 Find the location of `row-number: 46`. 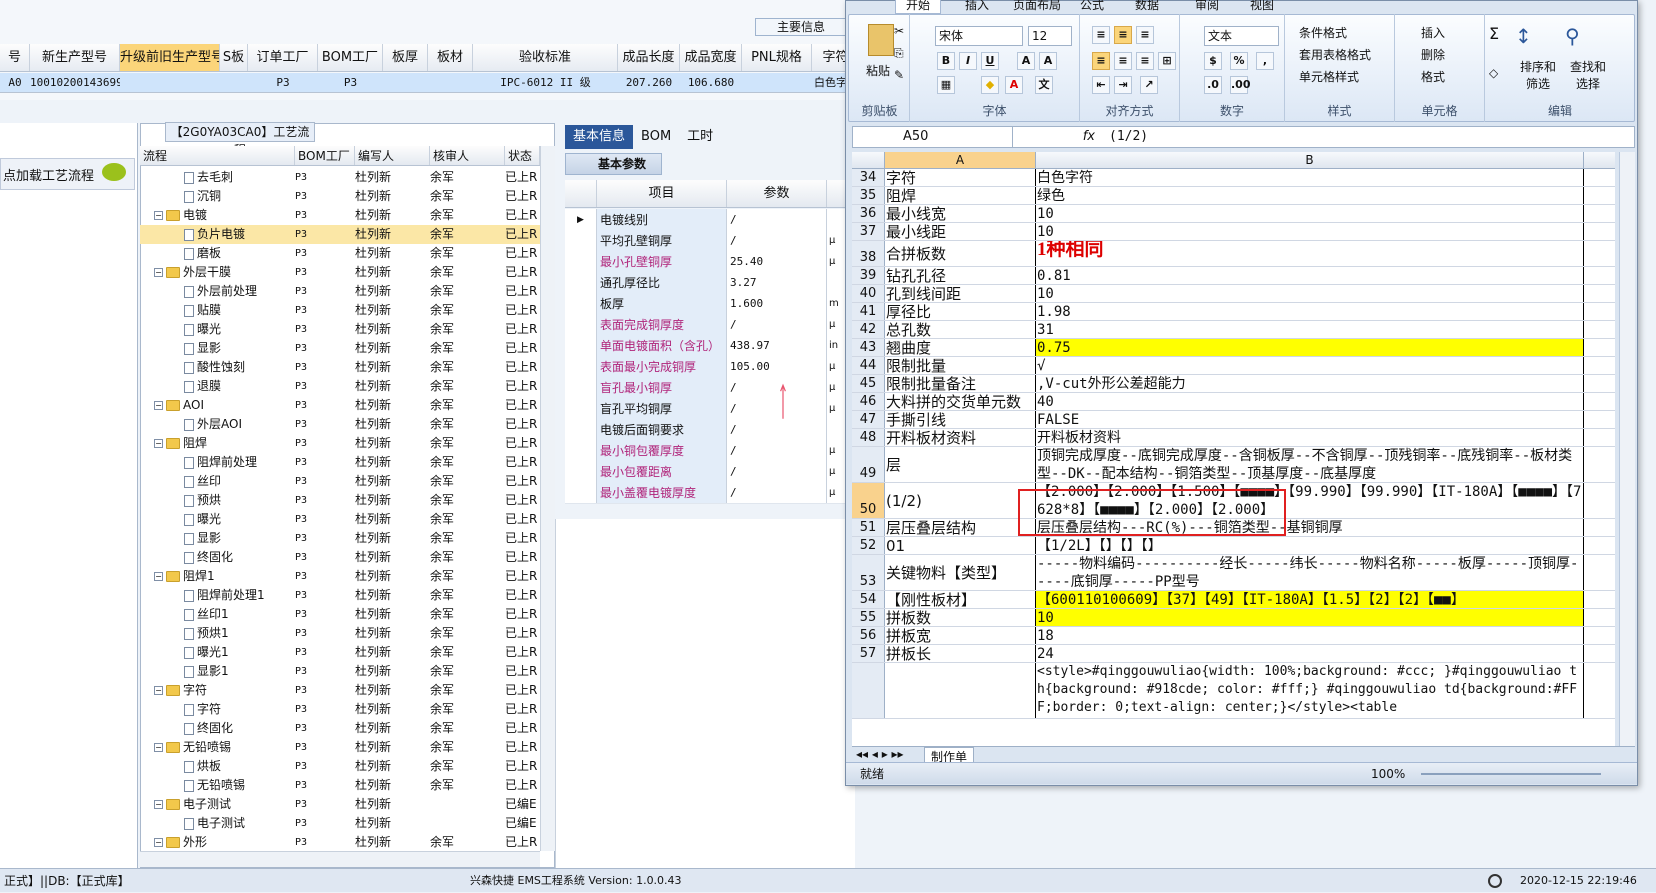

row-number: 46 is located at coordinates (868, 401).